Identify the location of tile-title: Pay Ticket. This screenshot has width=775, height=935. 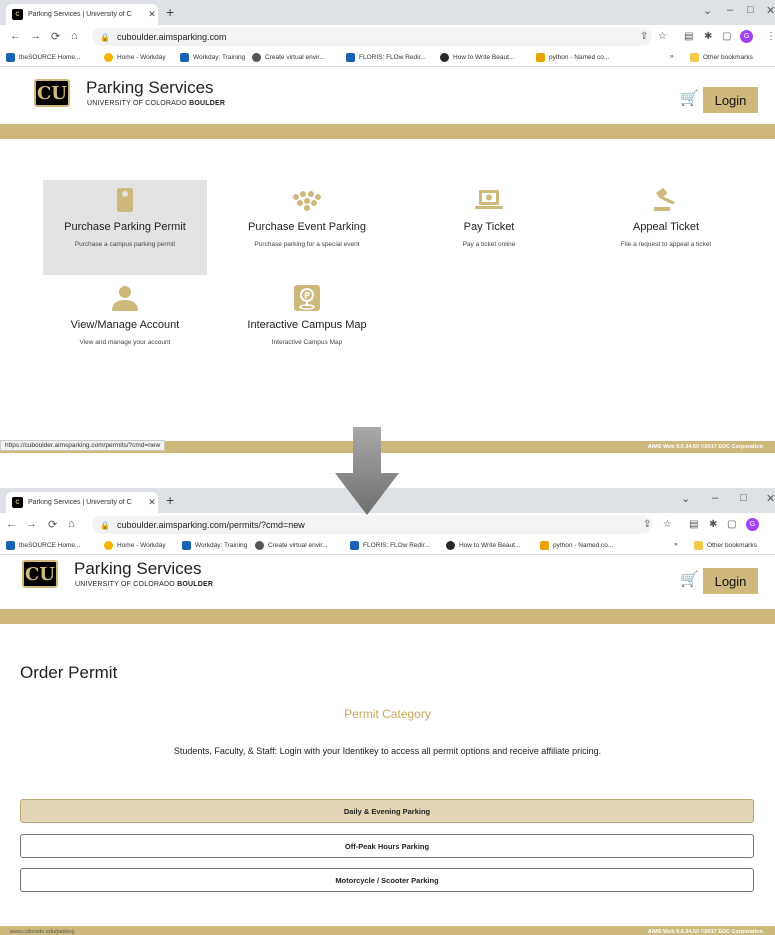
(489, 227).